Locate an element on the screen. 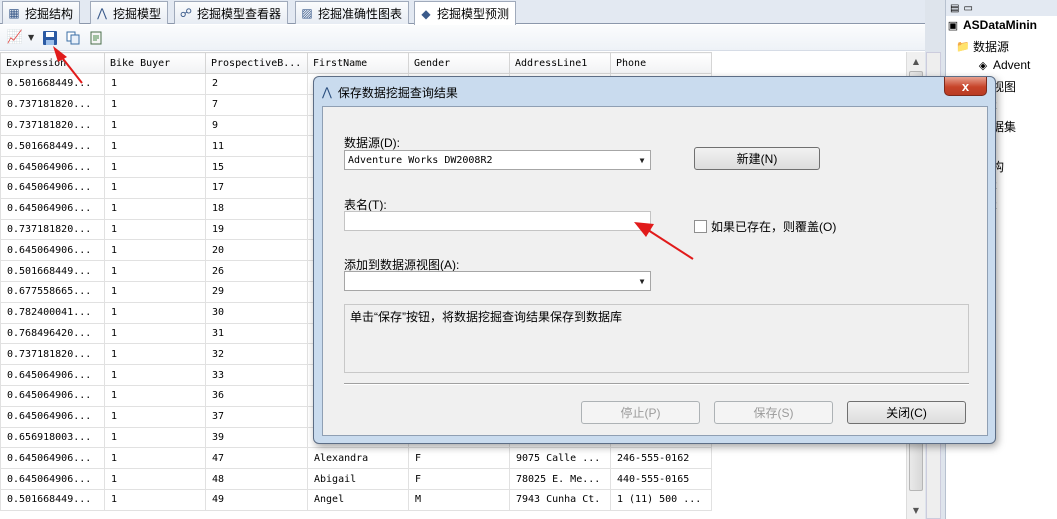  table-cell: Angel is located at coordinates (358, 499).